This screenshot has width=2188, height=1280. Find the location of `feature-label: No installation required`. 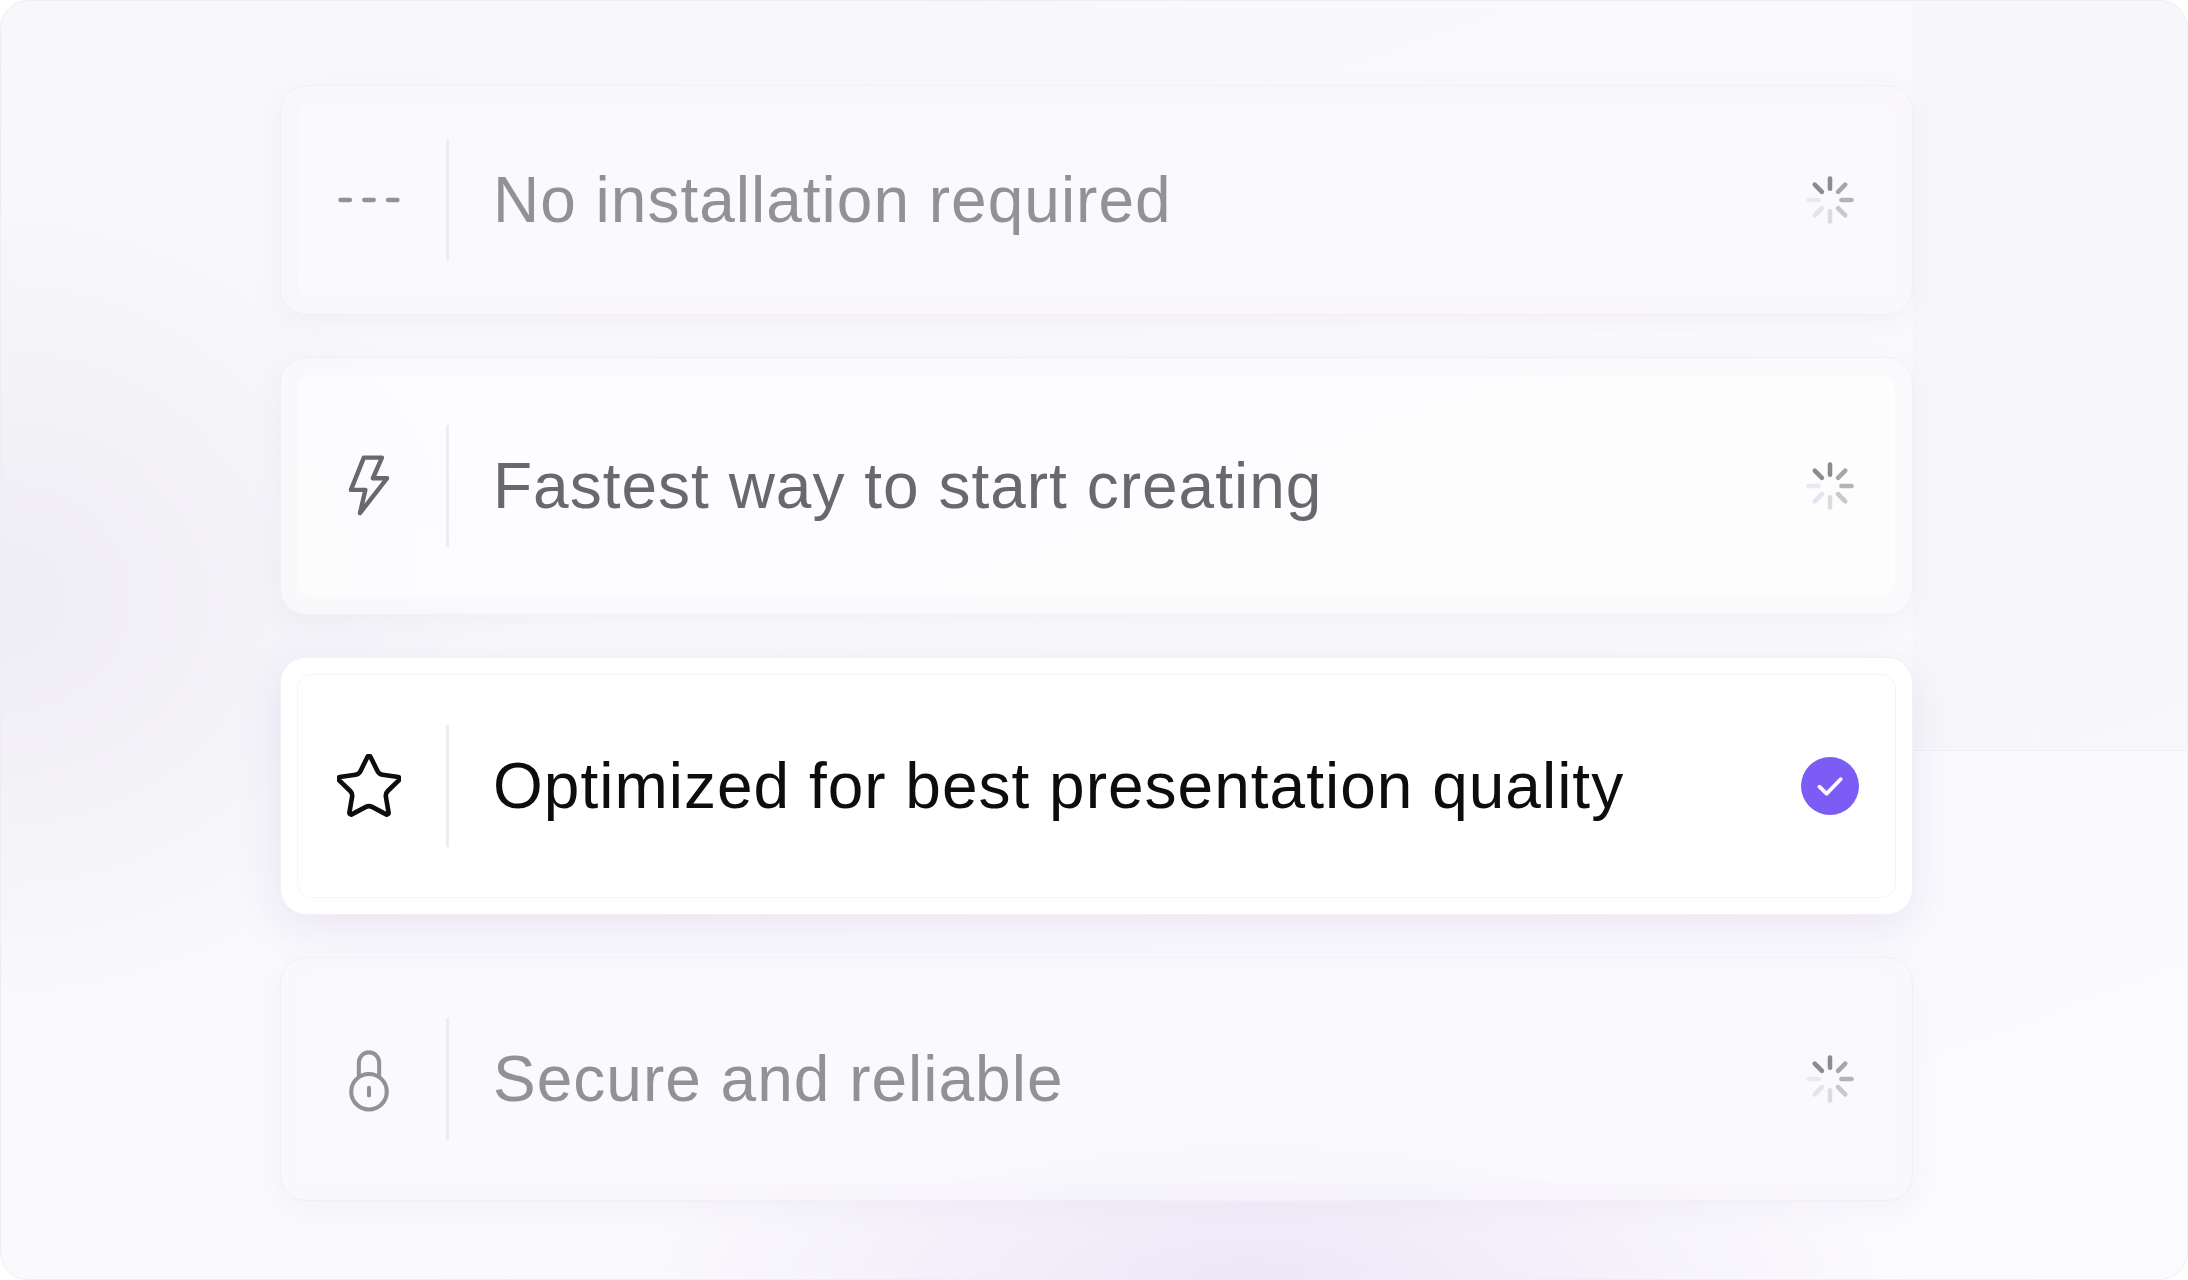

feature-label: No installation required is located at coordinates (832, 200).